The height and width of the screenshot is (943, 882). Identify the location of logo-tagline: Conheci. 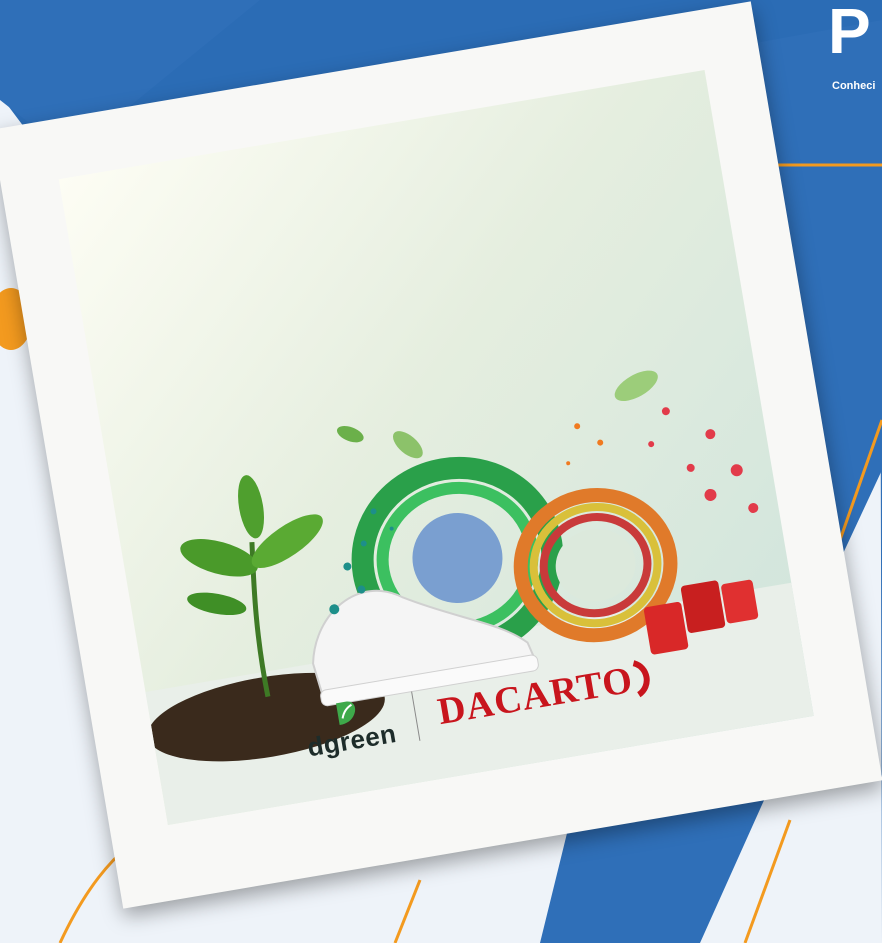
(854, 86).